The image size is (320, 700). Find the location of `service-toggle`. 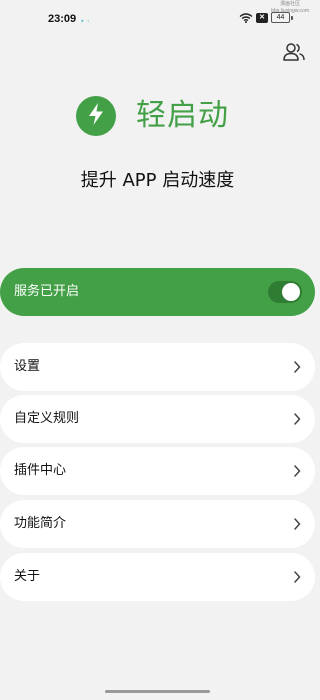

service-toggle is located at coordinates (285, 292).